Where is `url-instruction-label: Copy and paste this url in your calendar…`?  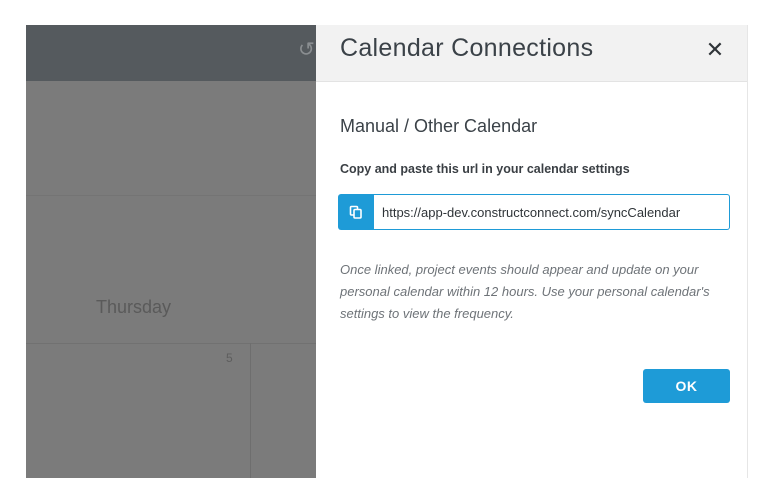 url-instruction-label: Copy and paste this url in your calendar… is located at coordinates (485, 169).